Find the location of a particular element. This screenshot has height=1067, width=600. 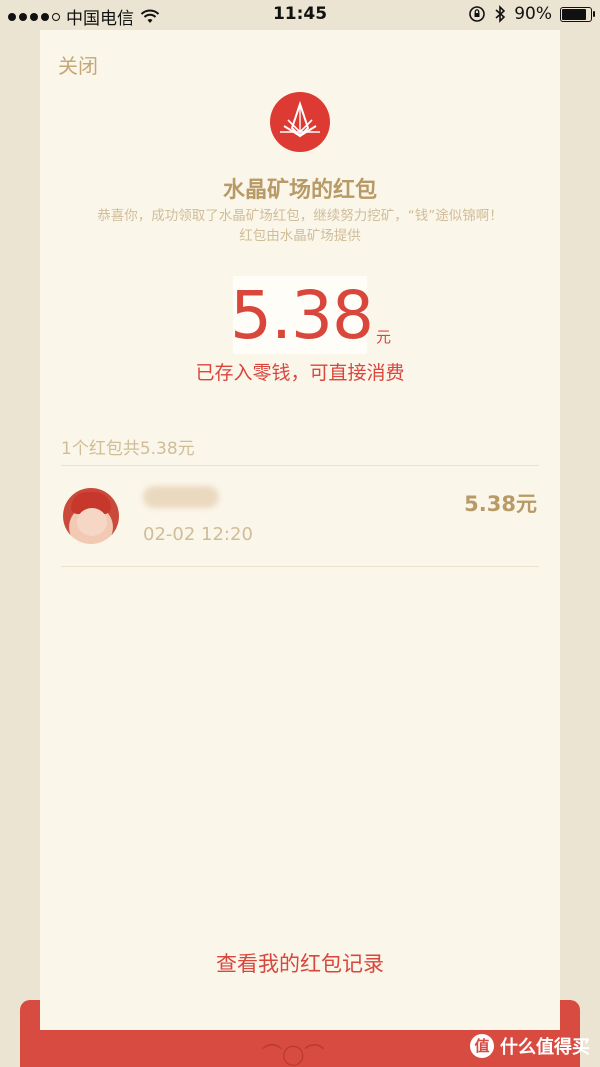

smzdm-logo-icon: 值 is located at coordinates (482, 1046).